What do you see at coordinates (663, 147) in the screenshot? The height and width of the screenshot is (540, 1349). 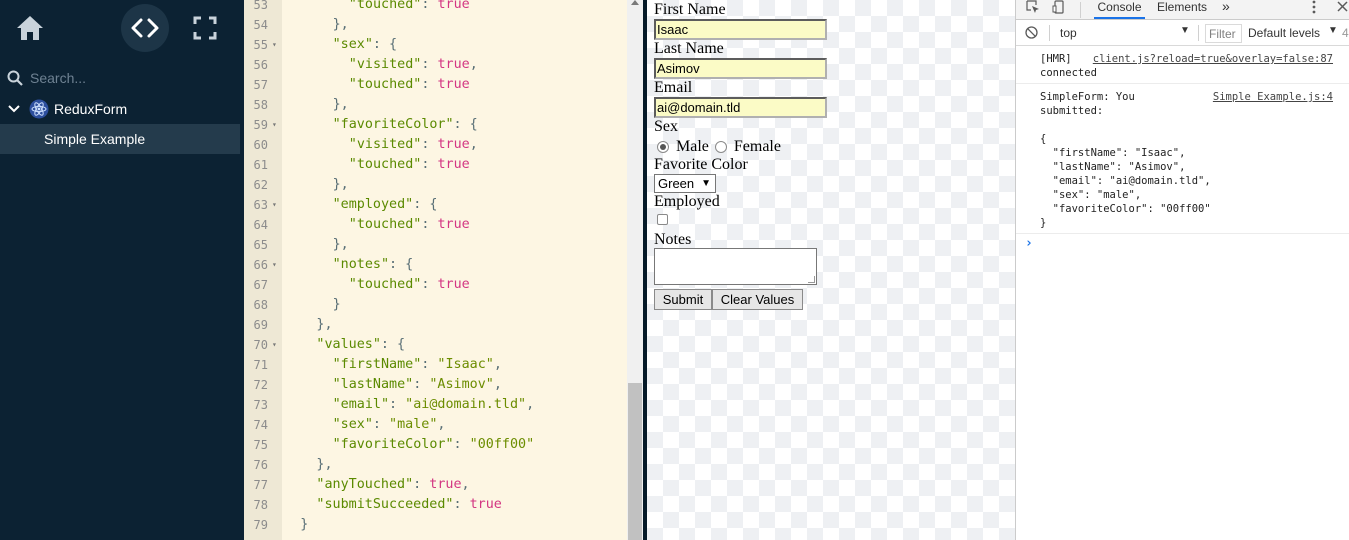 I see `sex-male-radio` at bounding box center [663, 147].